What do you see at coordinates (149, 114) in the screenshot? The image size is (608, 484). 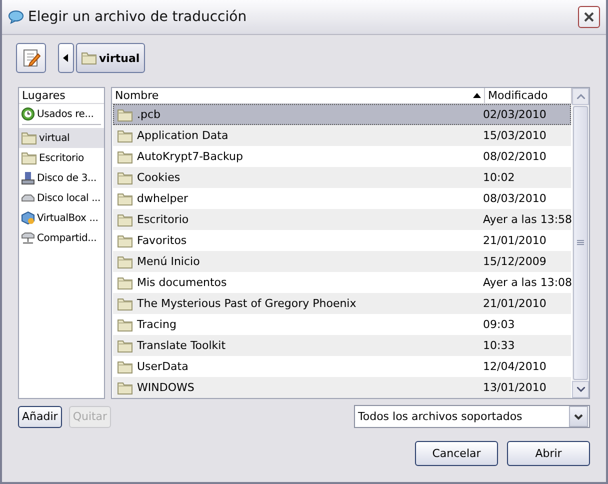 I see `file-name: .pcb` at bounding box center [149, 114].